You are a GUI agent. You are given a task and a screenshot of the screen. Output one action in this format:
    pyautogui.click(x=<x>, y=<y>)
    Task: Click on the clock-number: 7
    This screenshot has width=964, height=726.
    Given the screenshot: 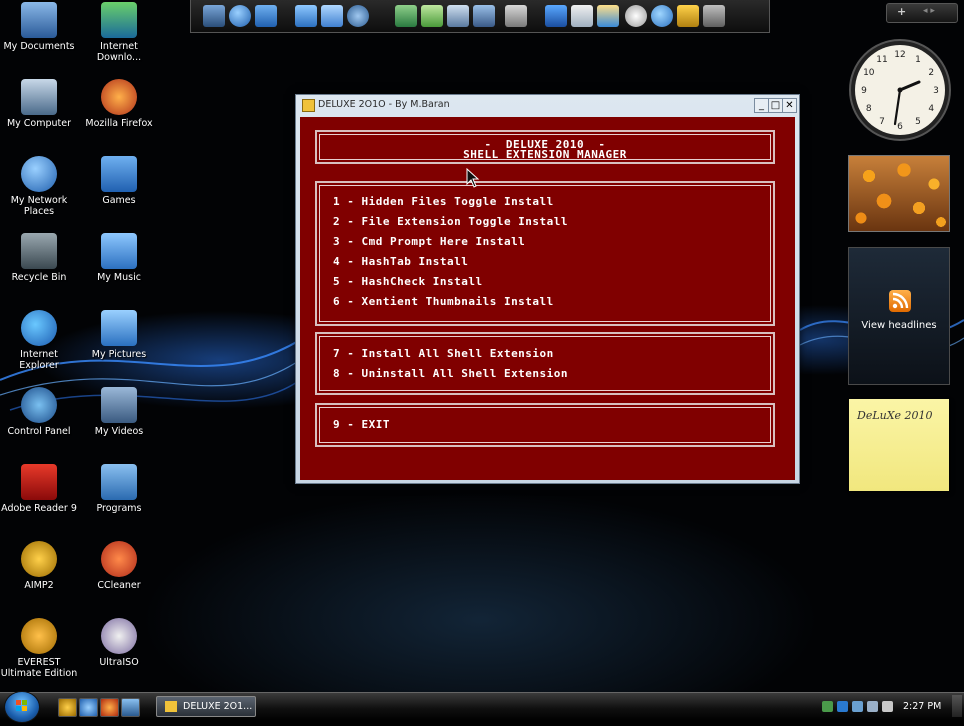 What is the action you would take?
    pyautogui.click(x=882, y=122)
    